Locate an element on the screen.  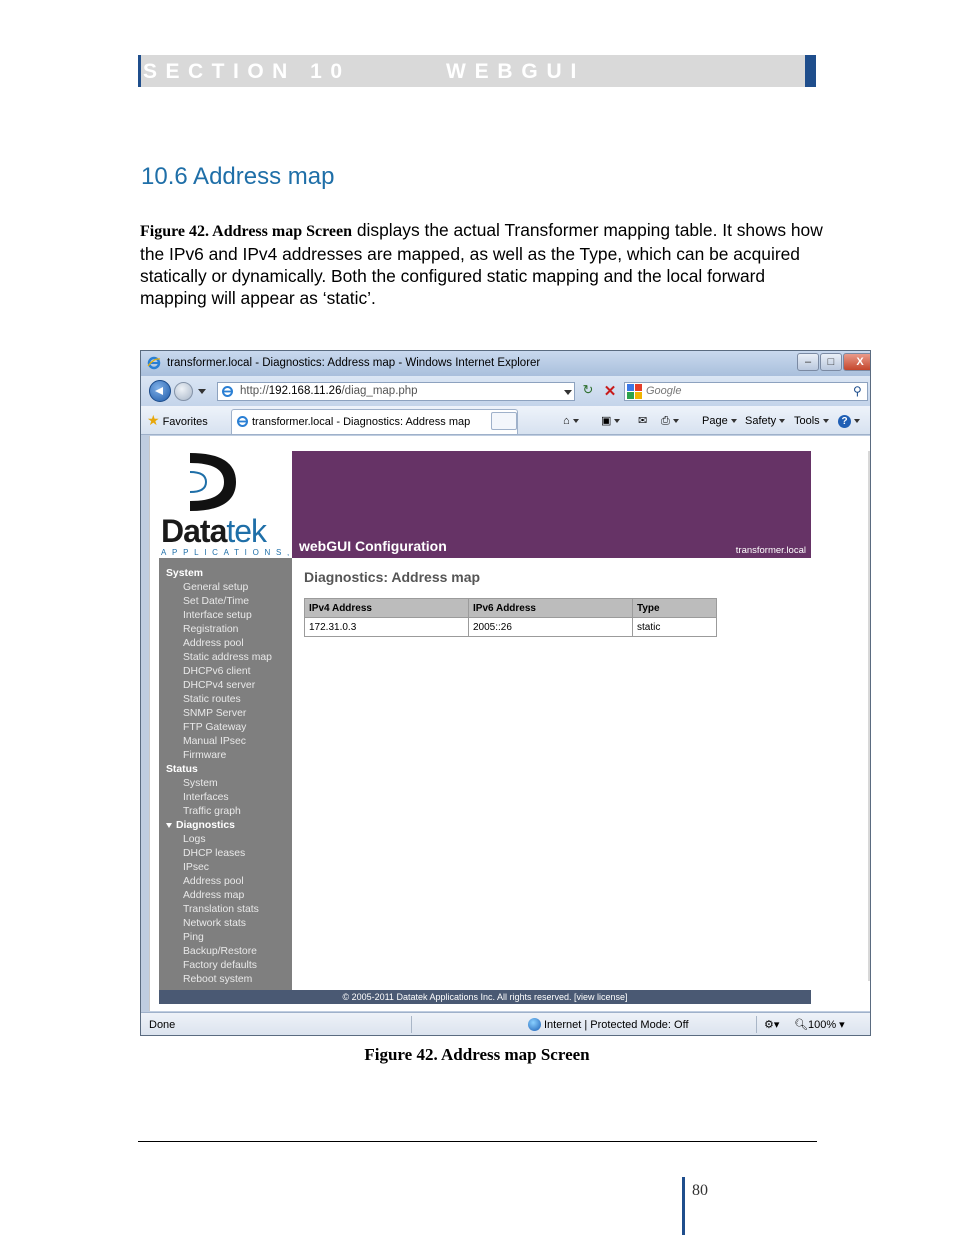
url-dropdown-icon is located at coordinates (568, 392).